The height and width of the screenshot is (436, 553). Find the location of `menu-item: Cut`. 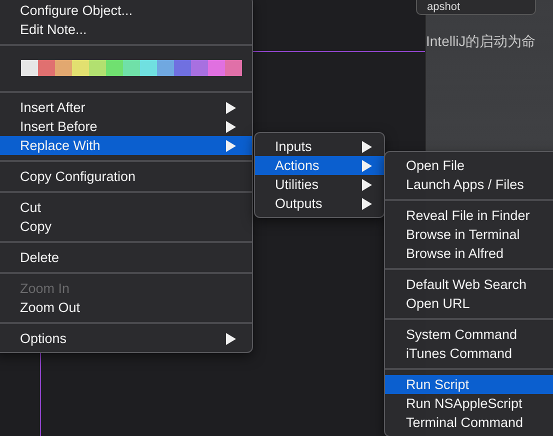

menu-item: Cut is located at coordinates (126, 207).